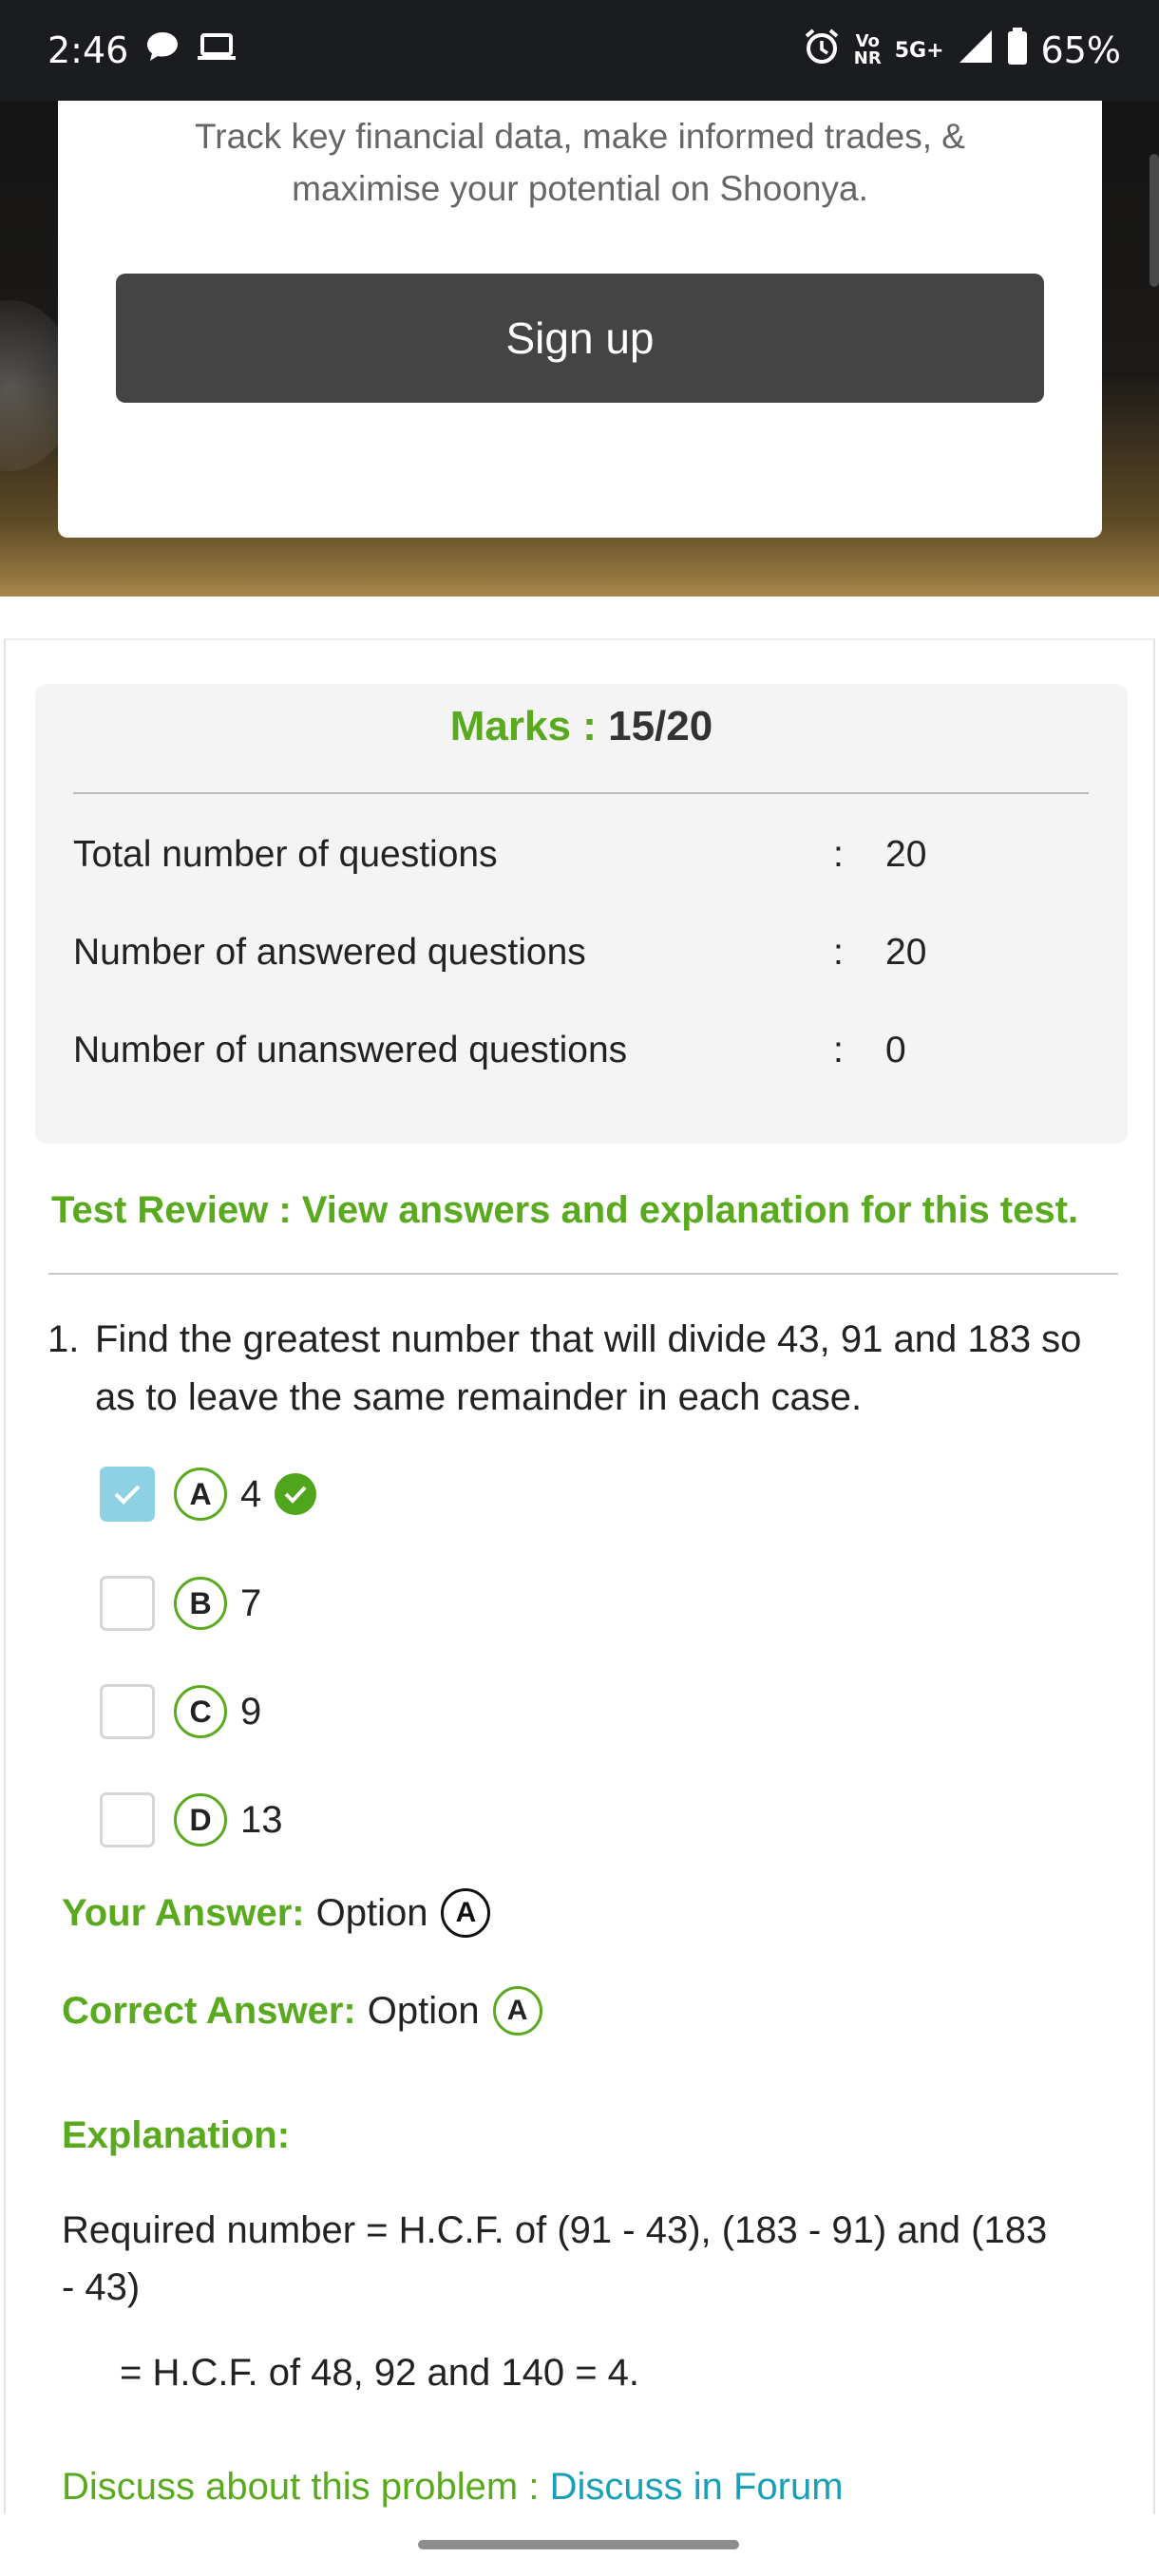  Describe the element at coordinates (251, 1711) in the screenshot. I see `option-text: 9` at that location.